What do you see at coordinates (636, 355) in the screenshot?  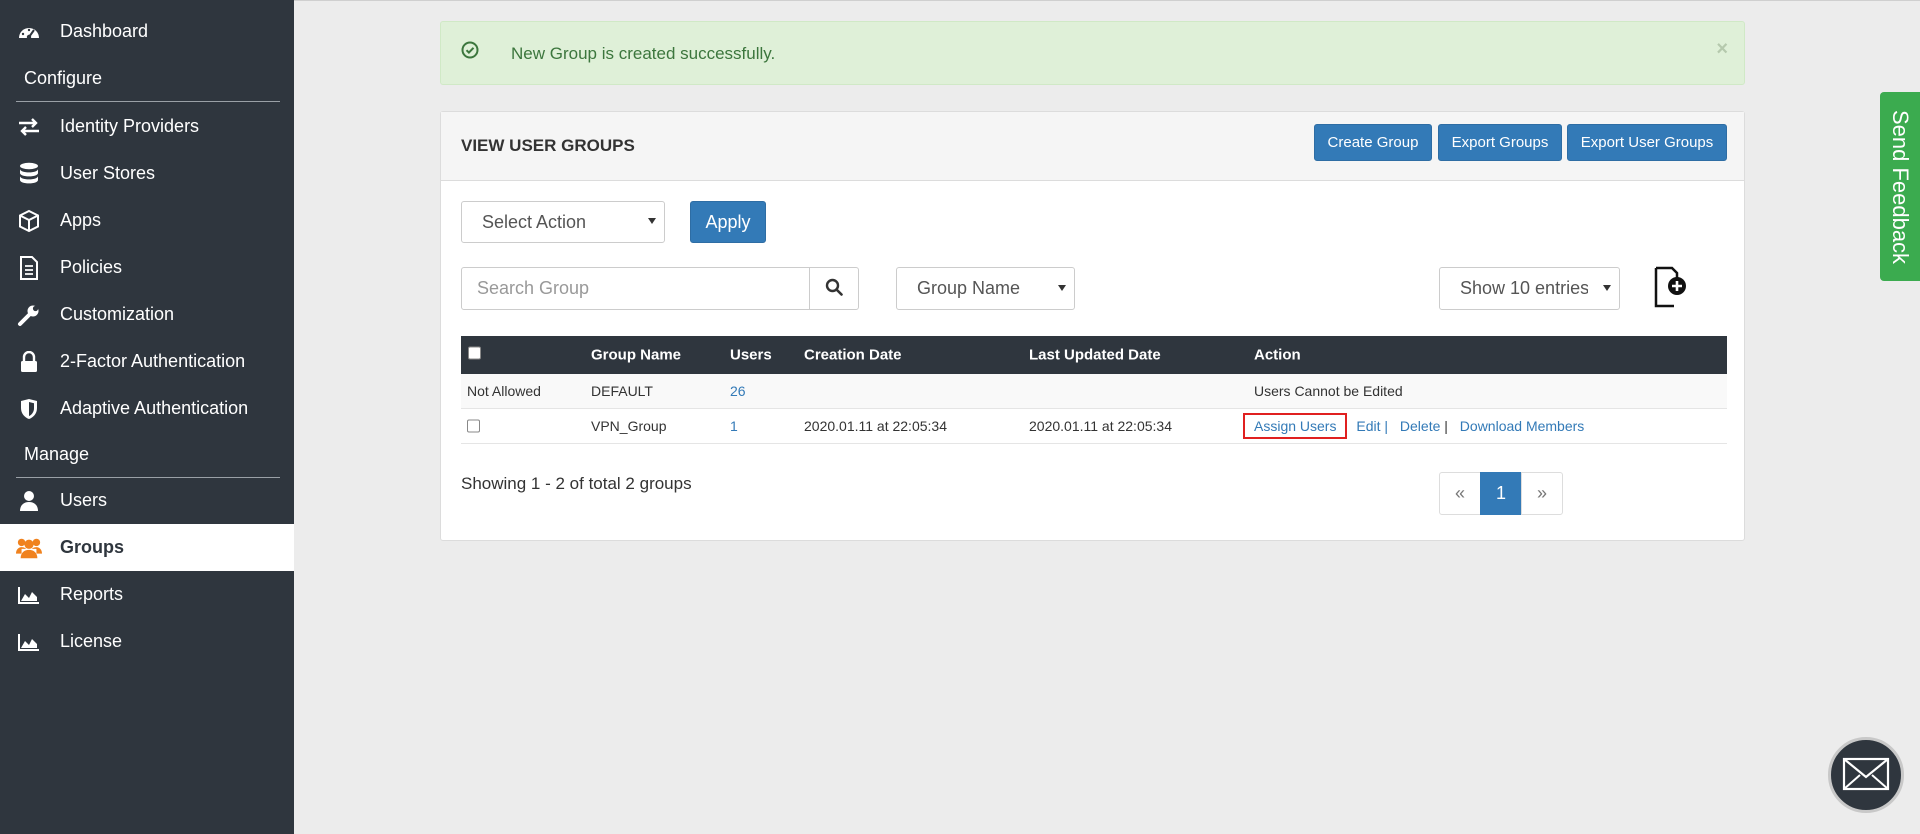 I see `header-group-name: Group Name` at bounding box center [636, 355].